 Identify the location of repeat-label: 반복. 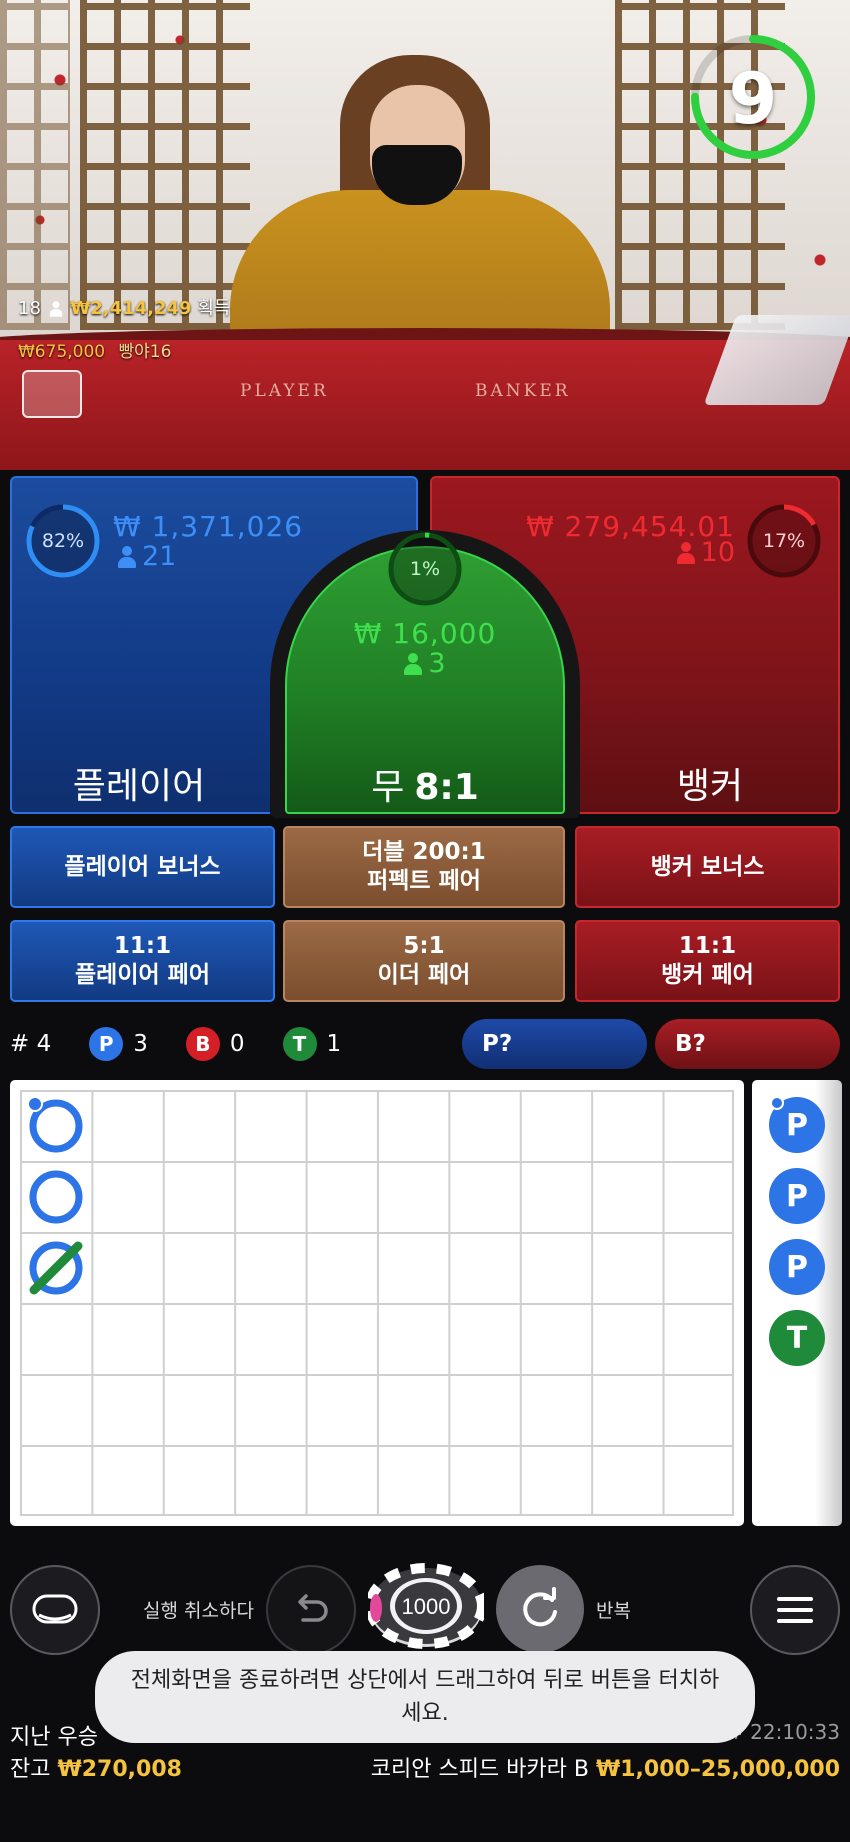
(613, 1611).